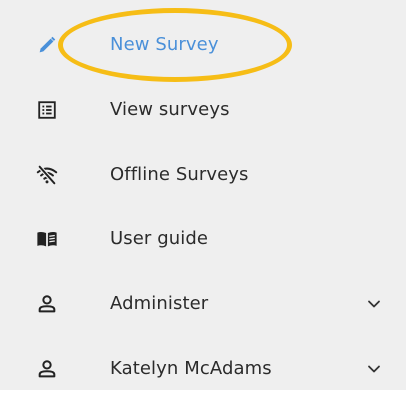 Image resolution: width=410 pixels, height=401 pixels. Describe the element at coordinates (164, 45) in the screenshot. I see `menu-item-label: New Survey` at that location.